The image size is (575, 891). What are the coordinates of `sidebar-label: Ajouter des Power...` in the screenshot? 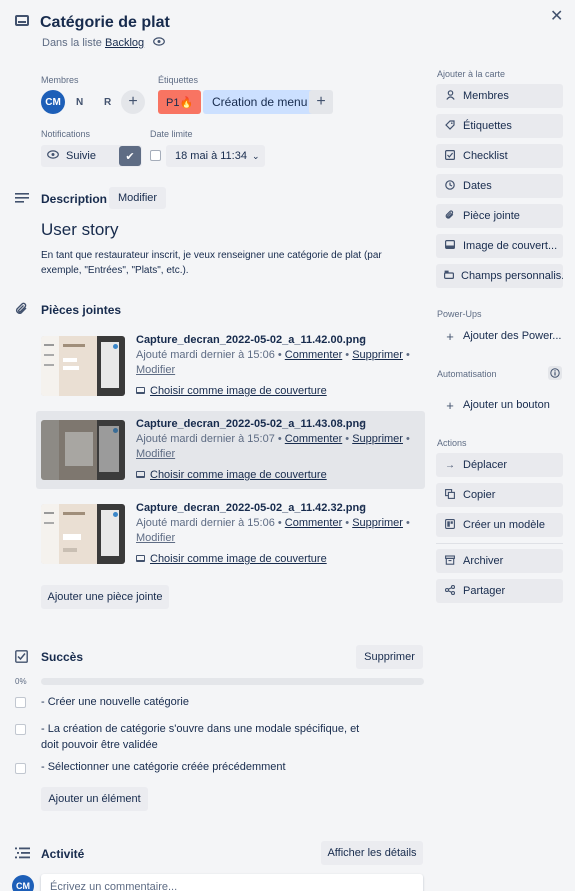 It's located at (512, 336).